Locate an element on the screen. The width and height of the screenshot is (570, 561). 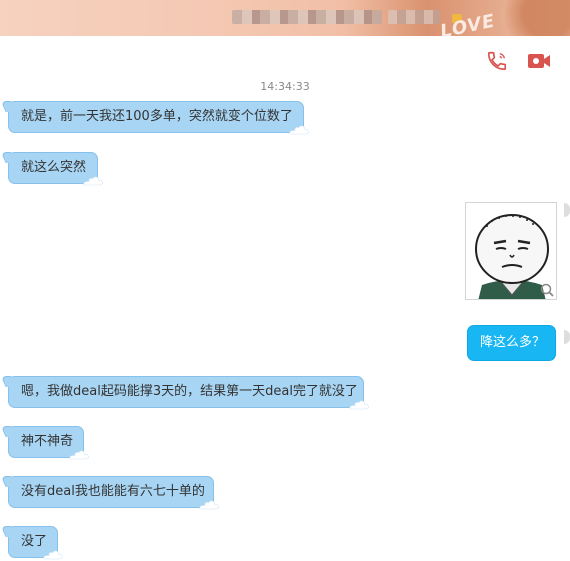
decorative-love-text: LOVE is located at coordinates (468, 23).